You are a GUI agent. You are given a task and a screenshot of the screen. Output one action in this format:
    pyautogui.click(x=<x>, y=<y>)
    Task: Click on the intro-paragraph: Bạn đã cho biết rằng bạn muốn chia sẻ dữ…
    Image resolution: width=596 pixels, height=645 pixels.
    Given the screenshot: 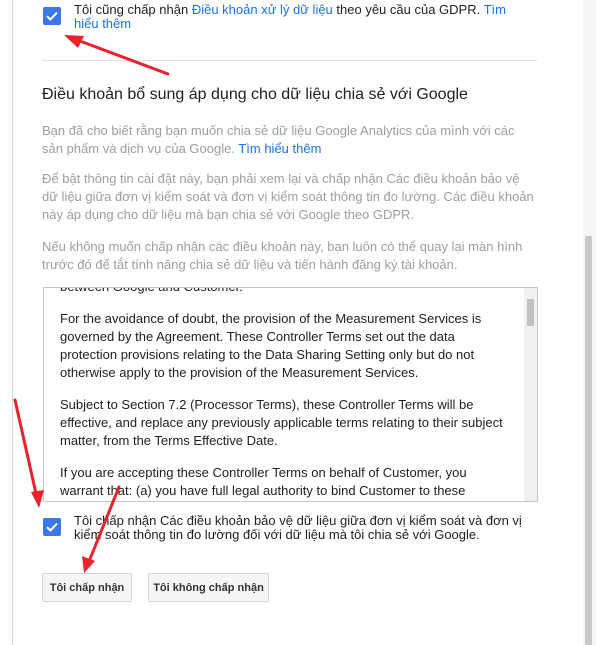 What is the action you would take?
    pyautogui.click(x=289, y=140)
    